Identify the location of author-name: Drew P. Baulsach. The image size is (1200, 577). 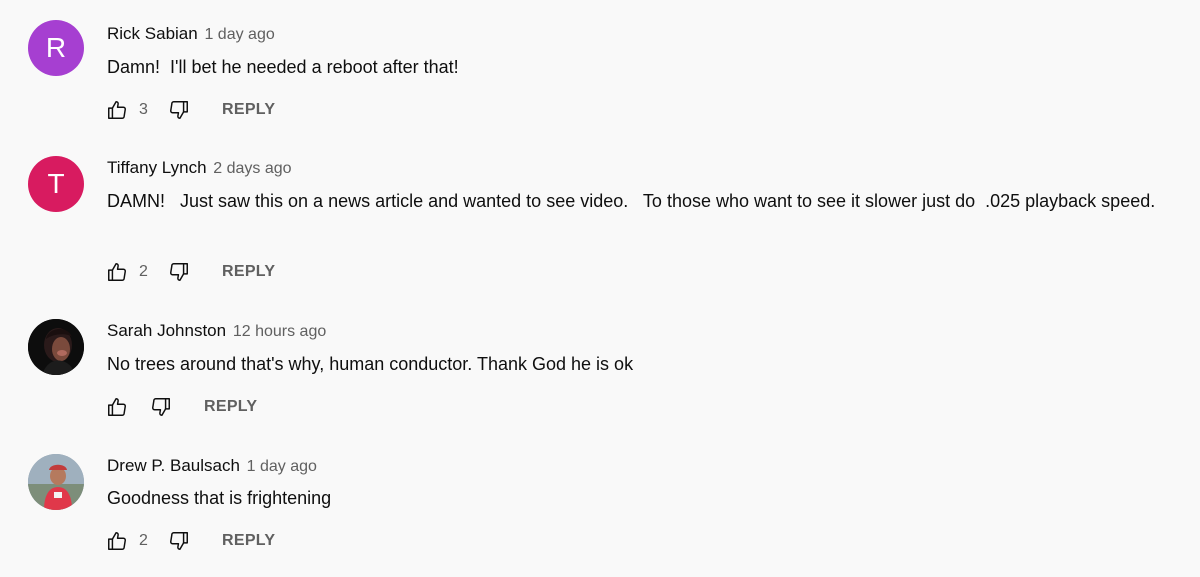
(173, 465).